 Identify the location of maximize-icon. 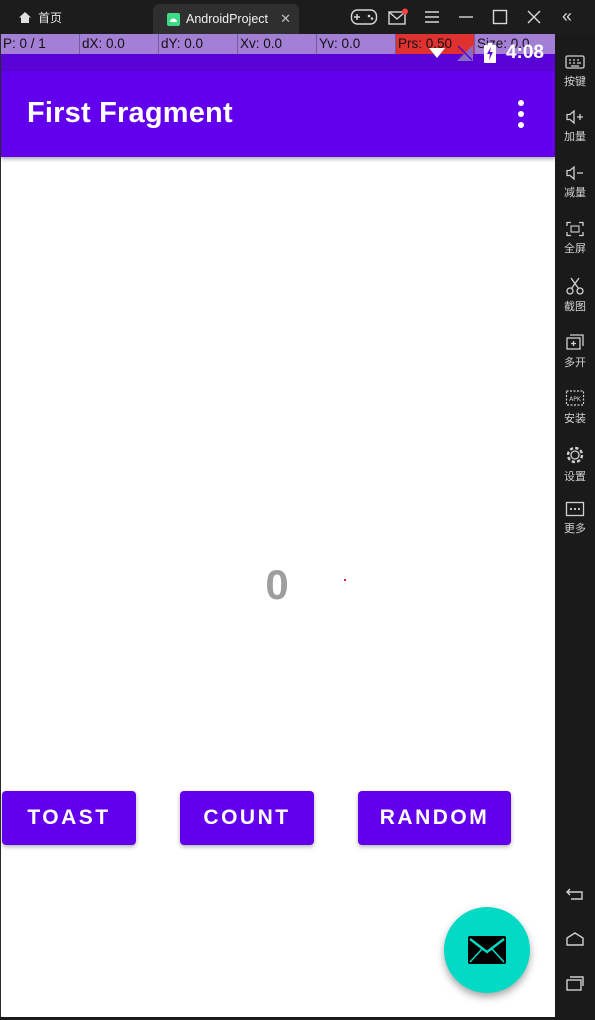
(500, 17).